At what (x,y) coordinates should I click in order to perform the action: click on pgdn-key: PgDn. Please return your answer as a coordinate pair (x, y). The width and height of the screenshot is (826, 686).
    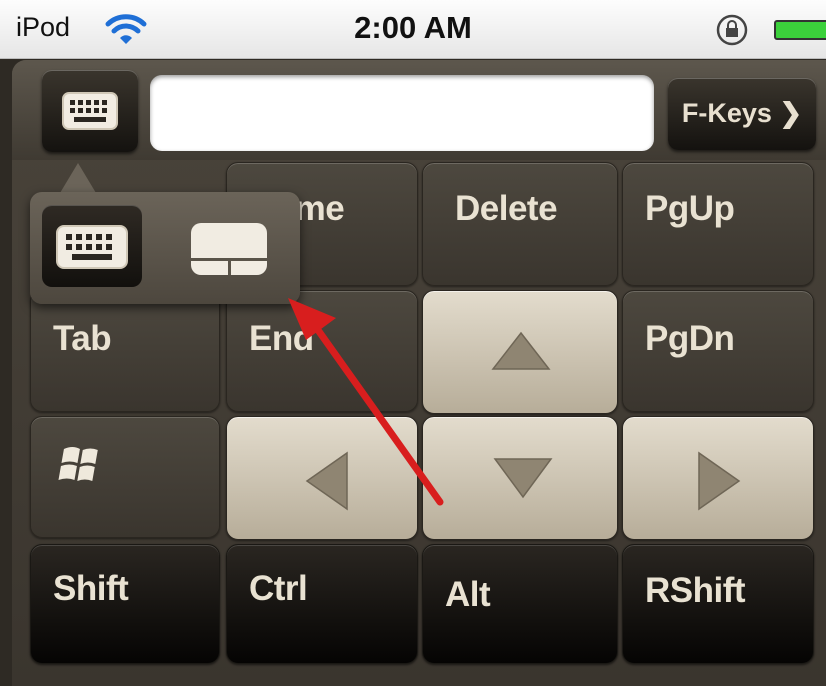
    Looking at the image, I should click on (718, 351).